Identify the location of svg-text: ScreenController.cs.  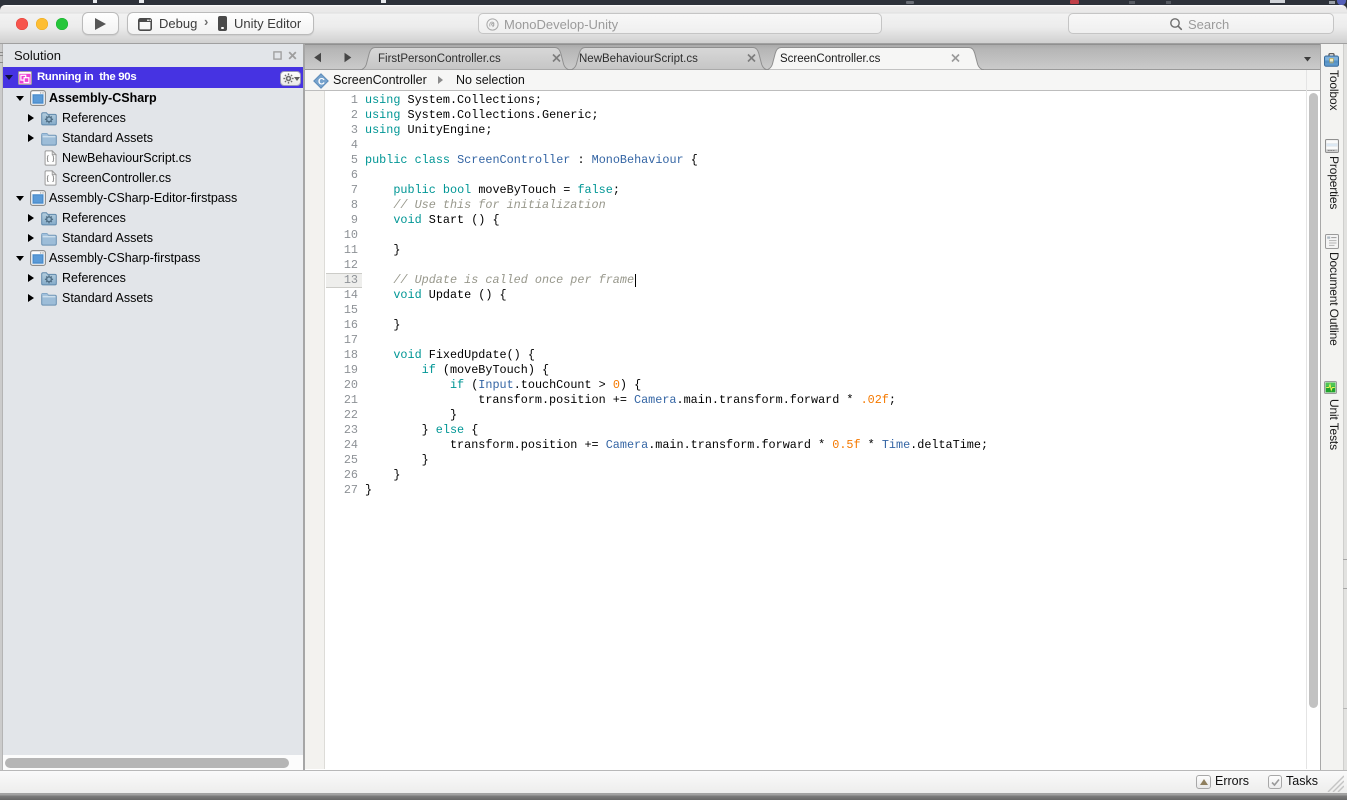
(830, 59).